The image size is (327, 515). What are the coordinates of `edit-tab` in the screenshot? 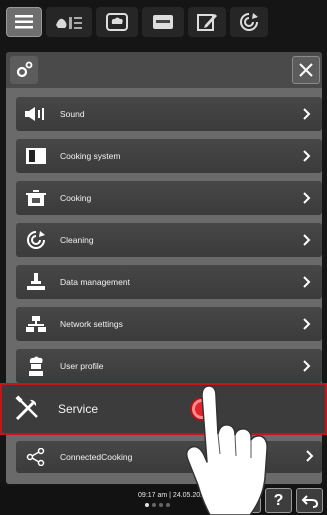 It's located at (207, 22).